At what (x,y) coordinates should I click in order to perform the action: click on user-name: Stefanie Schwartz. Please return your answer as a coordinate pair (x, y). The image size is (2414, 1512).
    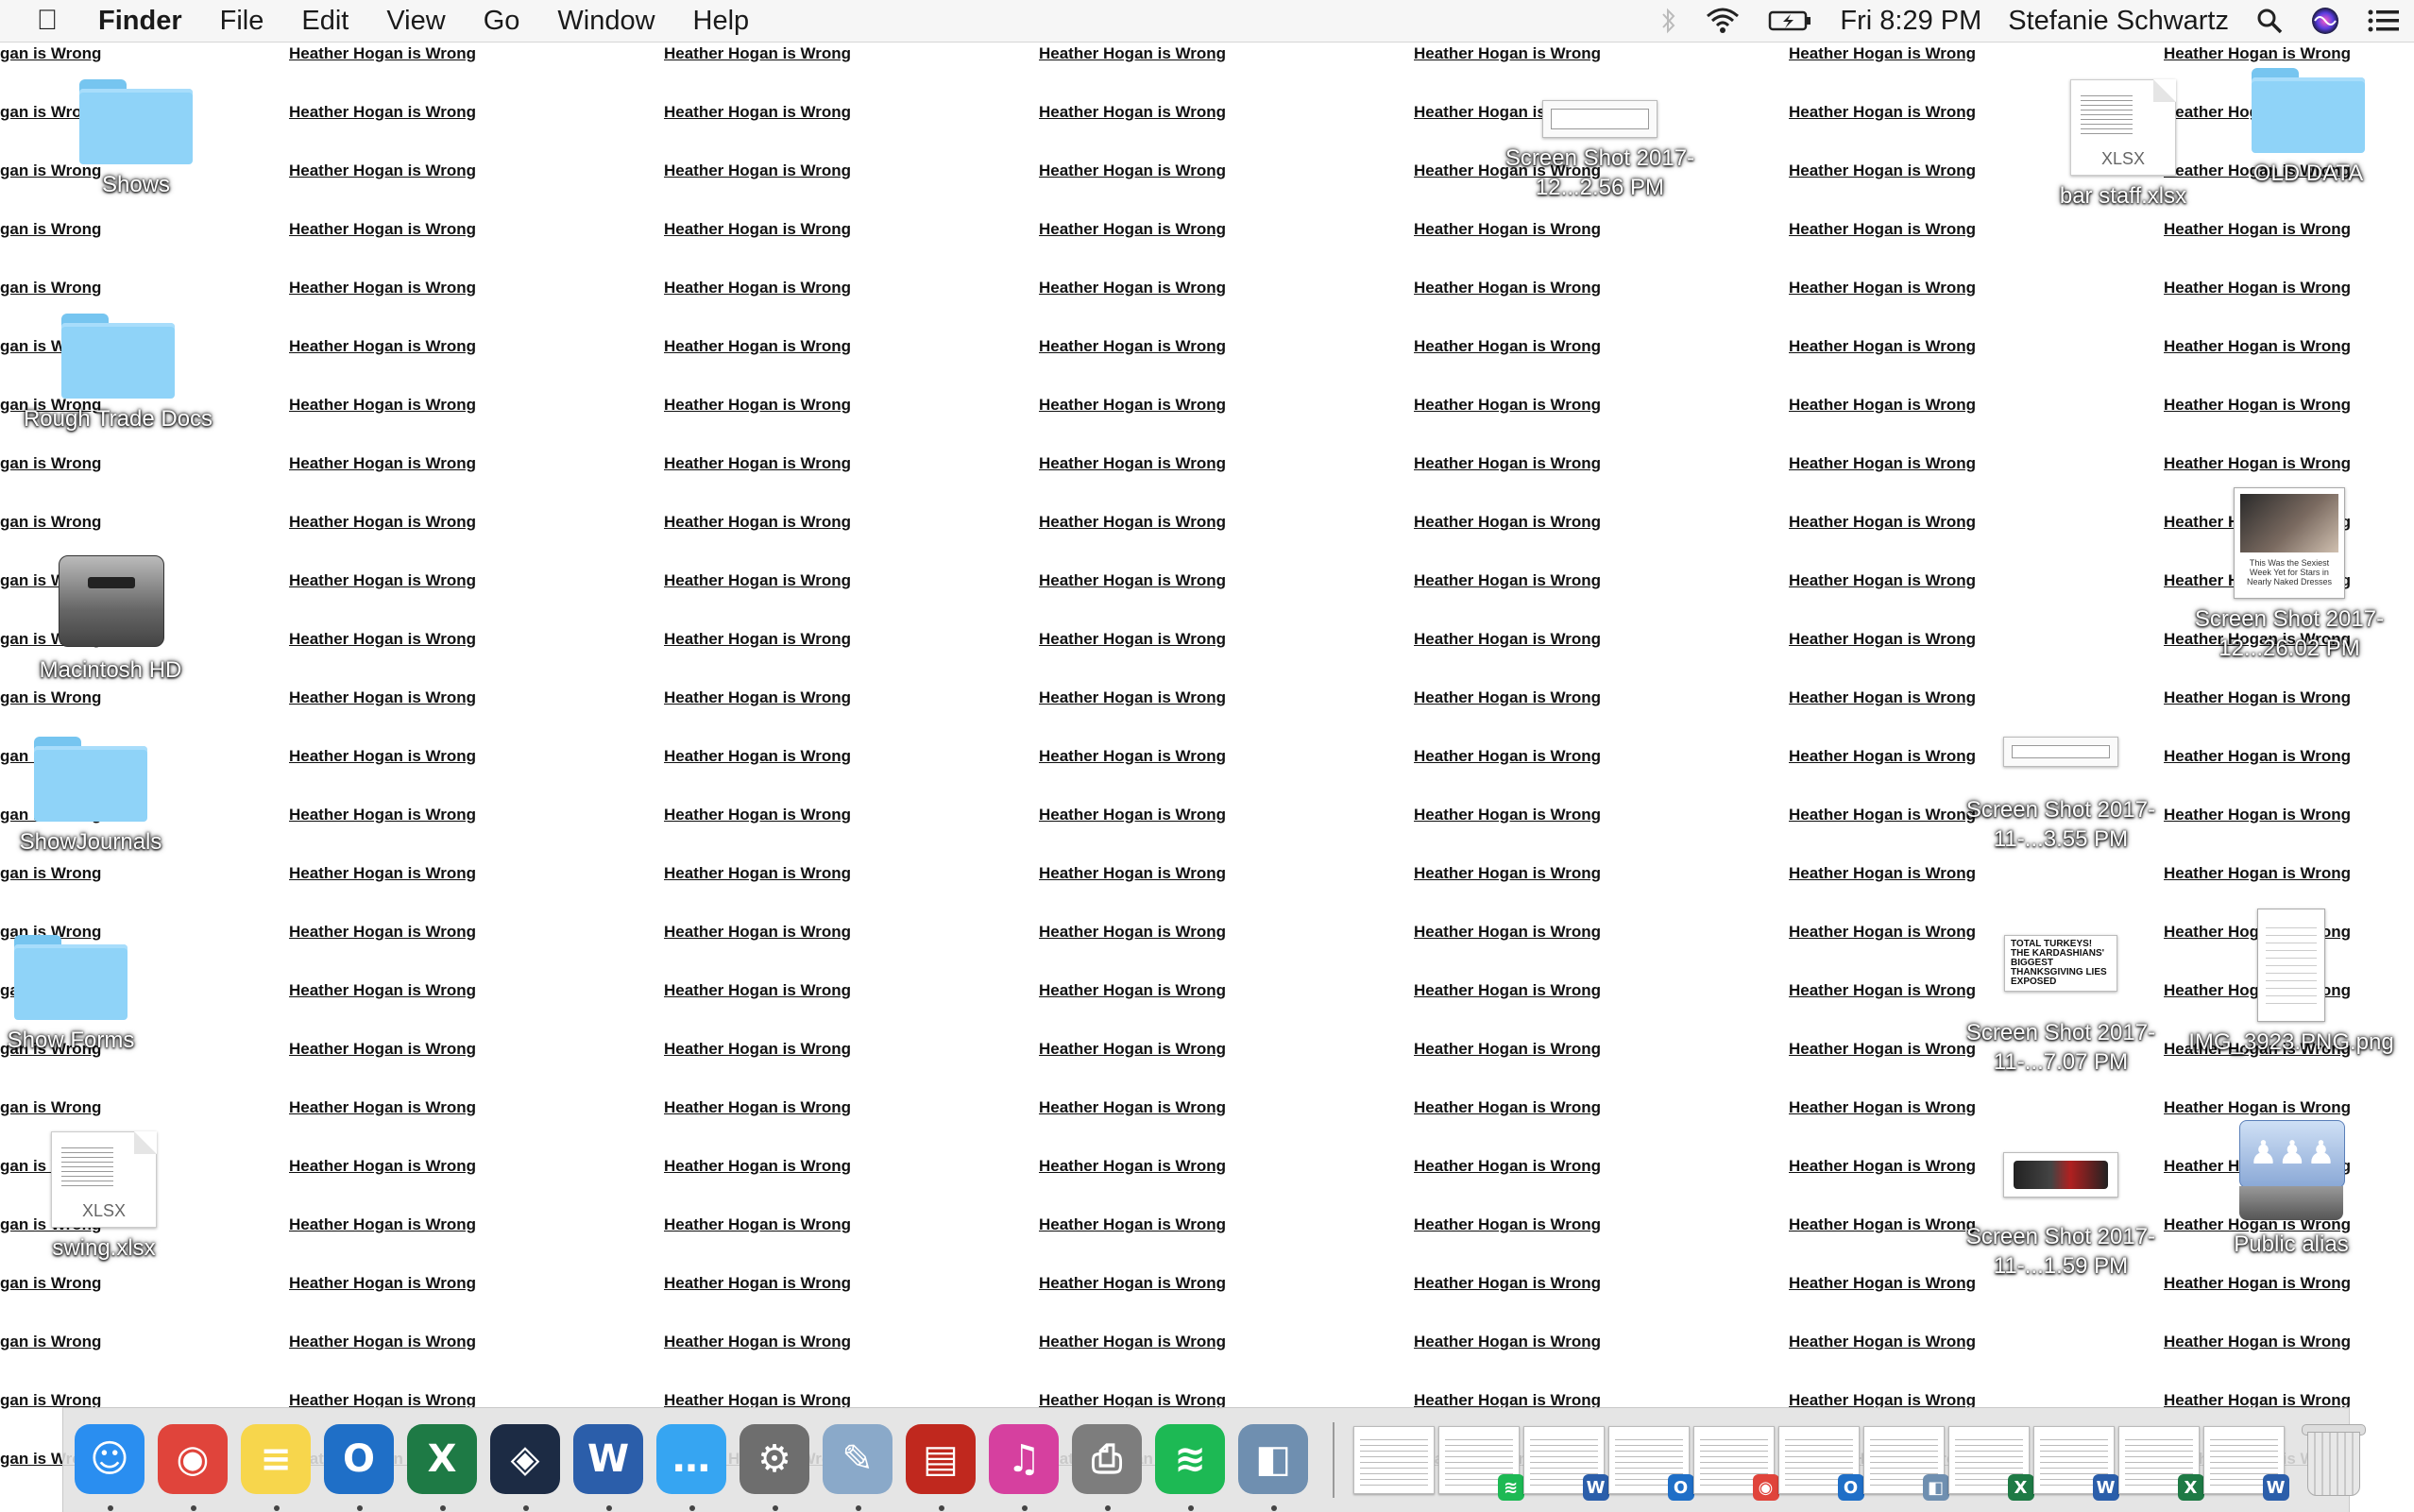
    Looking at the image, I should click on (2118, 21).